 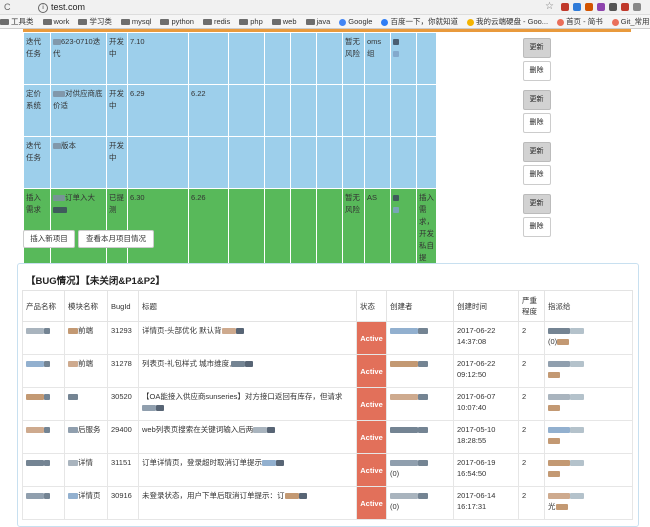 I want to click on bookmark-item: python, so click(x=177, y=21).